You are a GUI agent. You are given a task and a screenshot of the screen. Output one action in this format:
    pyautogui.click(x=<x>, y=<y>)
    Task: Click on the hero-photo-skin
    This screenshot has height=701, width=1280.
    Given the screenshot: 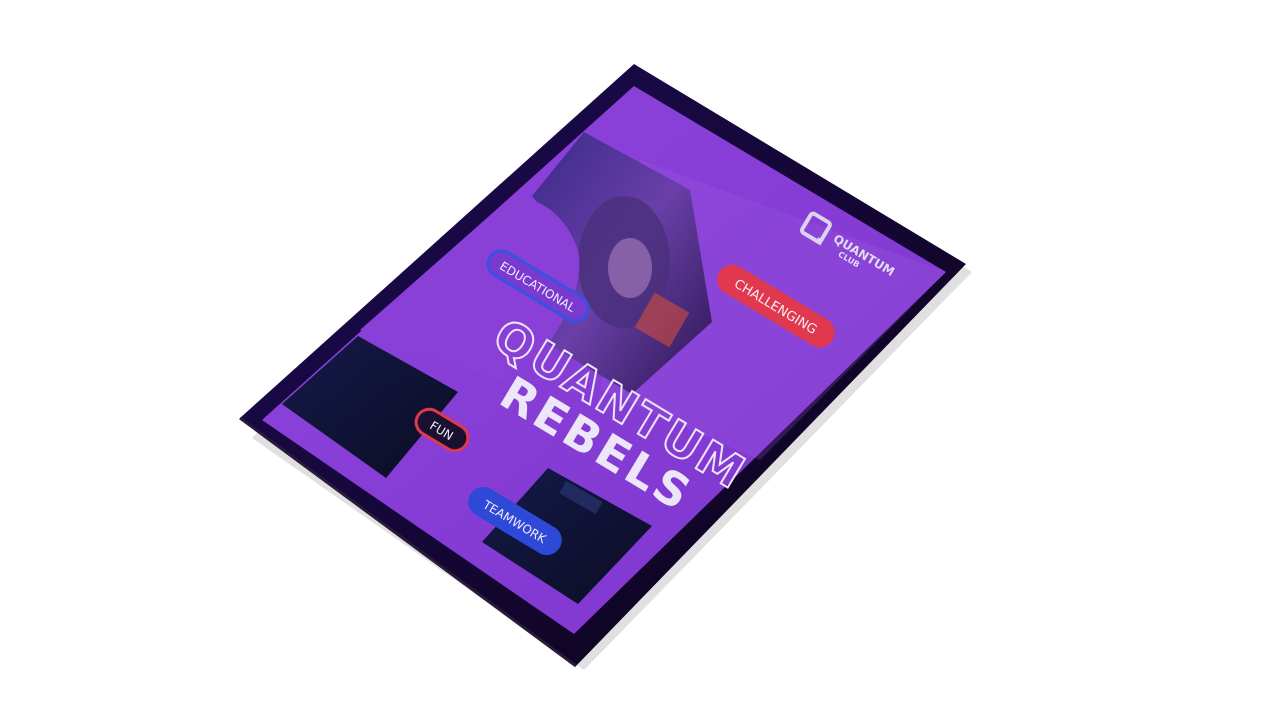 What is the action you would take?
    pyautogui.click(x=630, y=268)
    